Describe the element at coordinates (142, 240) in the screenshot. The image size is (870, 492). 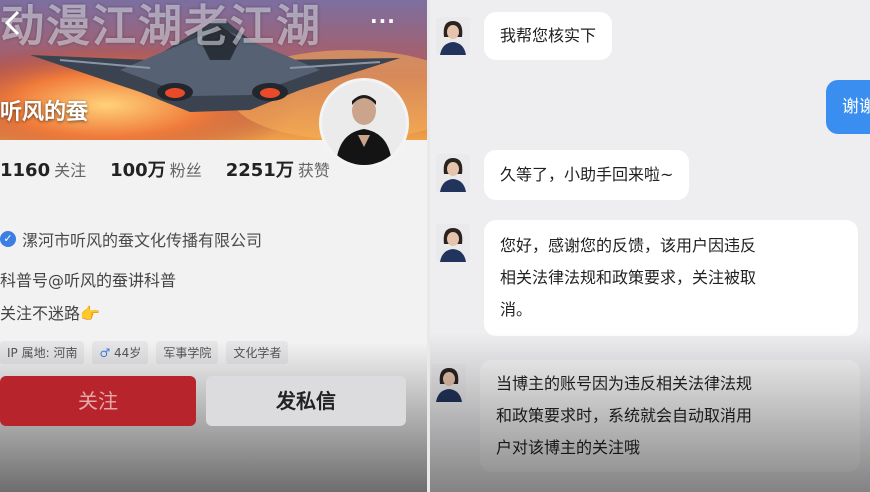
I see `company-name: 漯河市听风的蚕文化传播有限公司` at that location.